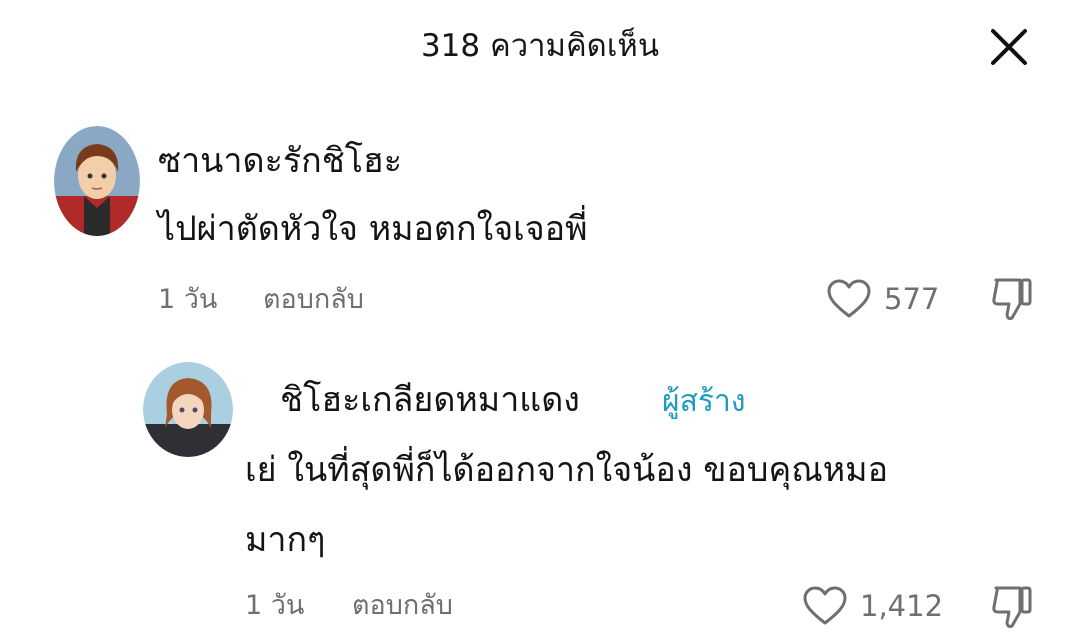 The height and width of the screenshot is (640, 1080). What do you see at coordinates (373, 229) in the screenshot?
I see `comment-text: ไปผ่าตัดหัวใจ หมอตกใจเจอพี่` at bounding box center [373, 229].